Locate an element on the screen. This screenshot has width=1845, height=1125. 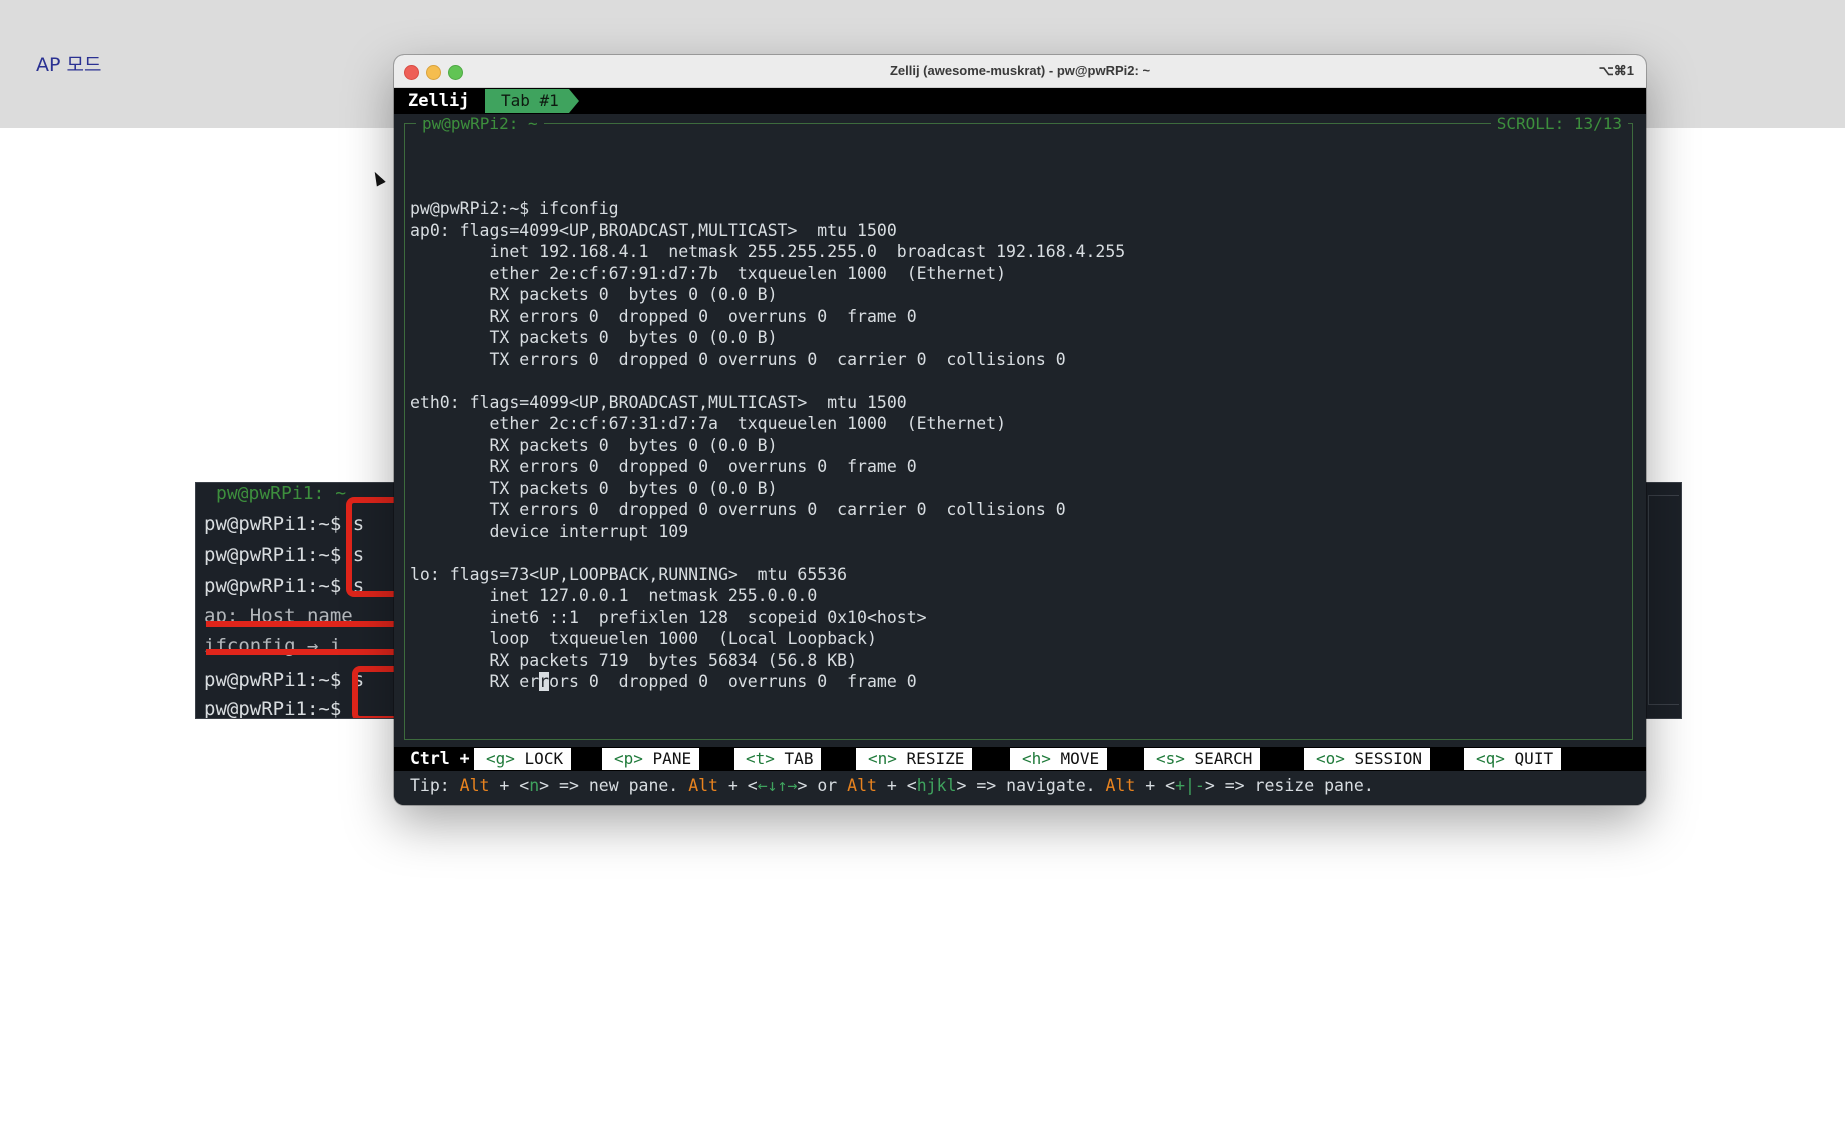
text-cursor: r is located at coordinates (544, 681).